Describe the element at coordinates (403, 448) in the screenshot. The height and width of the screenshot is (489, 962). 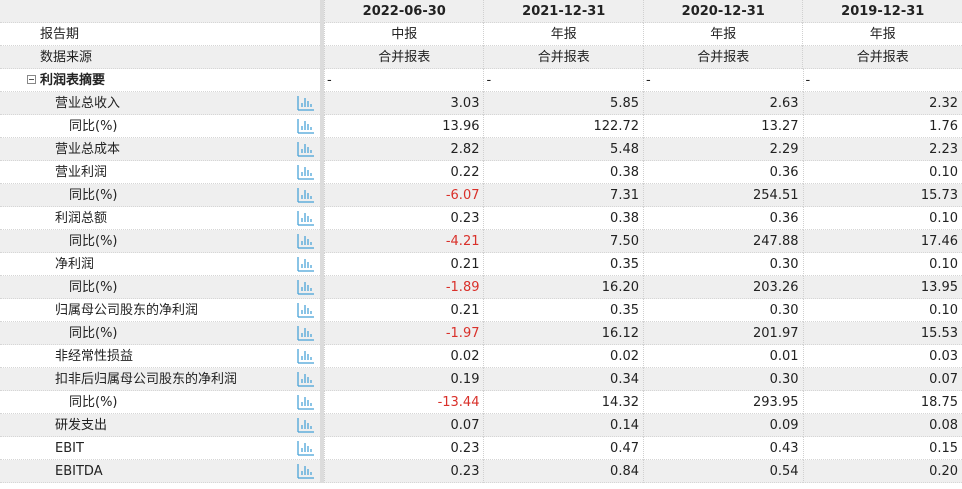
I see `value-cell: 0.23` at that location.